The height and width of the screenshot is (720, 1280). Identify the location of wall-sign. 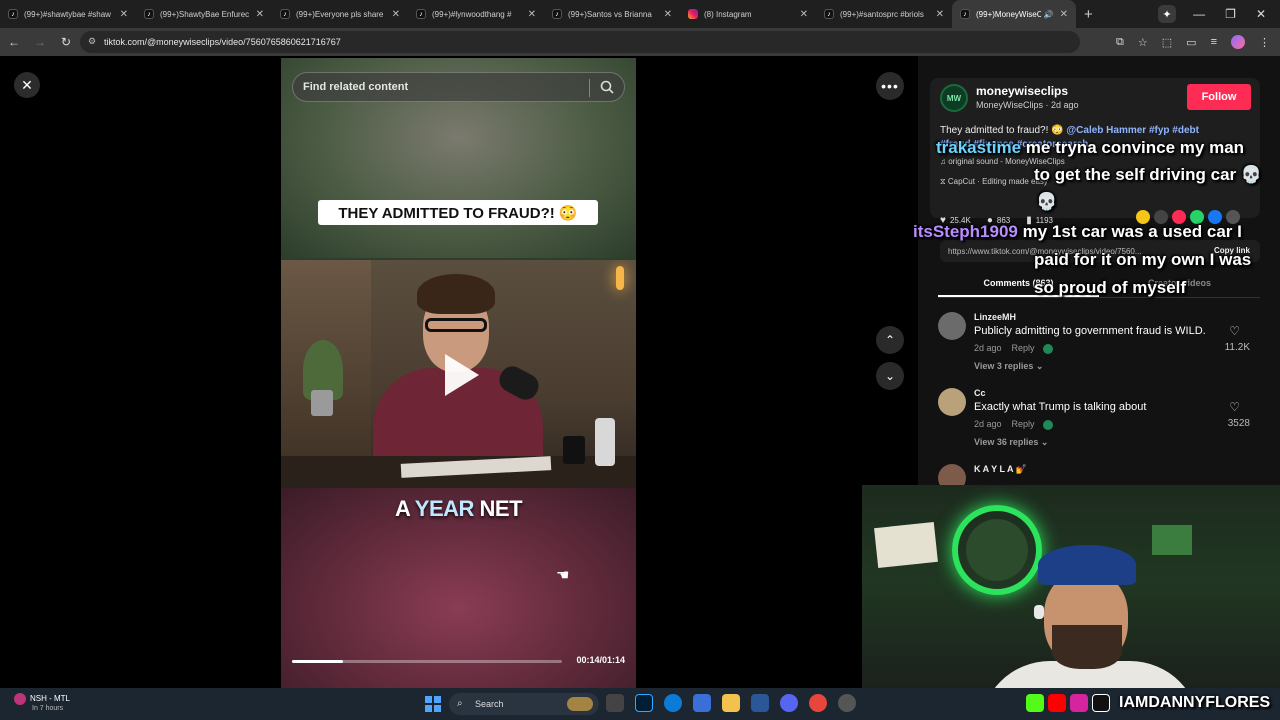
(906, 545).